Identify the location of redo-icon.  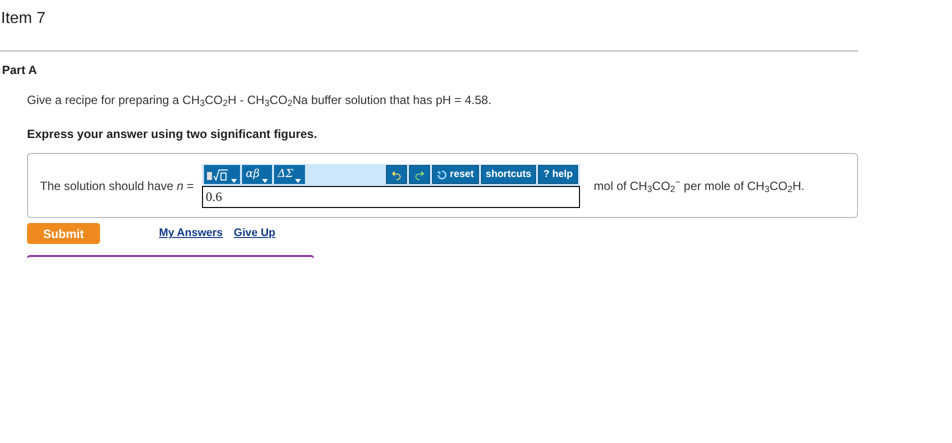
(419, 174).